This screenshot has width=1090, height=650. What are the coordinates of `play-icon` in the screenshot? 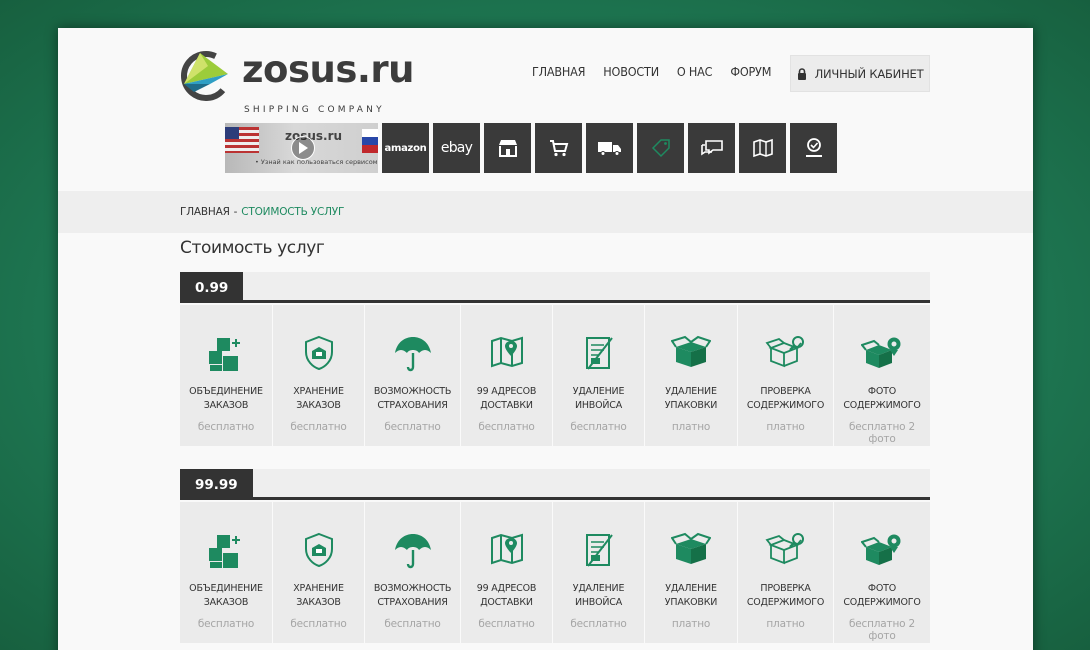 It's located at (303, 148).